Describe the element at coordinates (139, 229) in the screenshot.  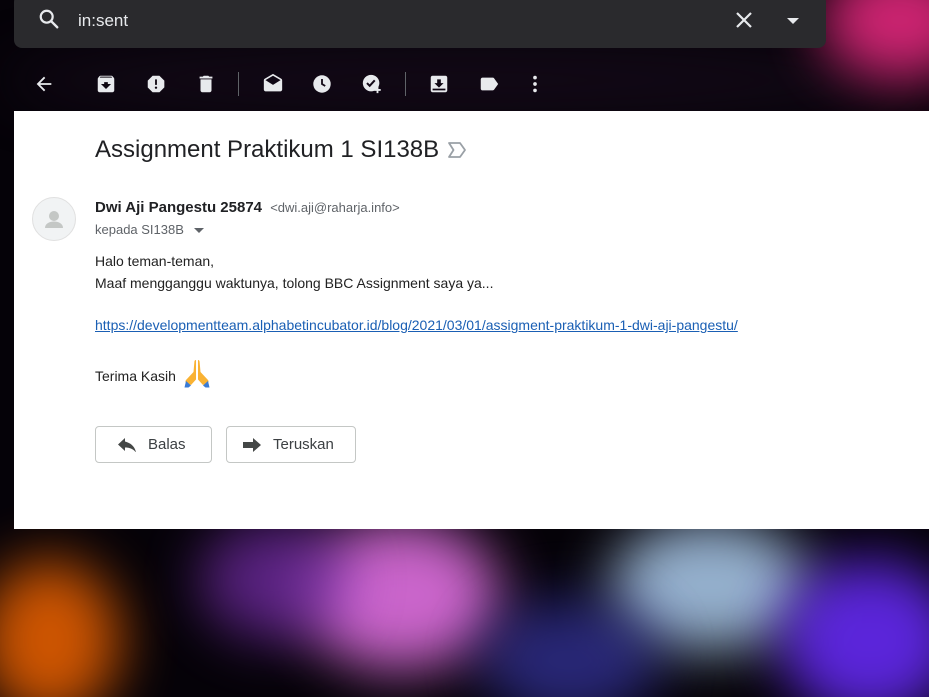
I see `recipient-label: kepada SI138B` at that location.